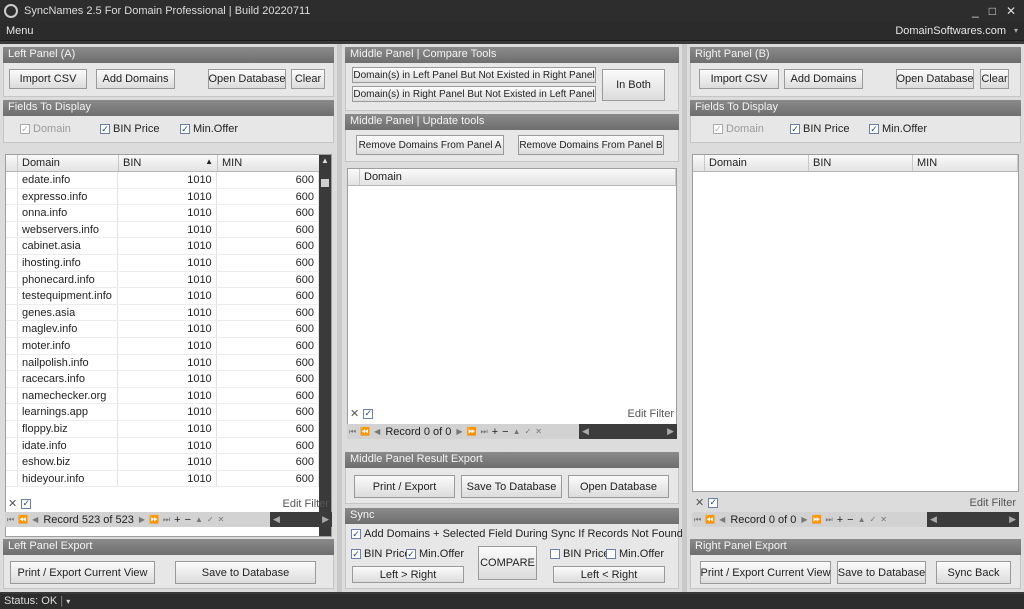 The width and height of the screenshot is (1024, 609). I want to click on site-link: DomainSoftwares.com, so click(950, 31).